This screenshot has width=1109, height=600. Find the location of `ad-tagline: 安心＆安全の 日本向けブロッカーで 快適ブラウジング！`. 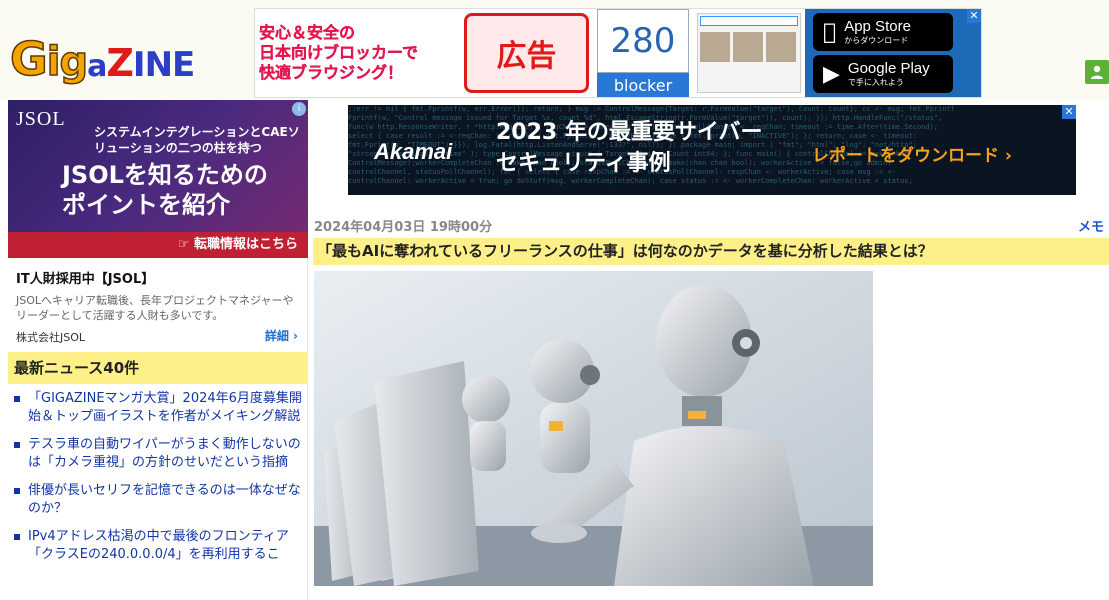

ad-tagline: 安心＆安全の 日本向けブロッカーで 快適ブラウジング！ is located at coordinates (357, 53).